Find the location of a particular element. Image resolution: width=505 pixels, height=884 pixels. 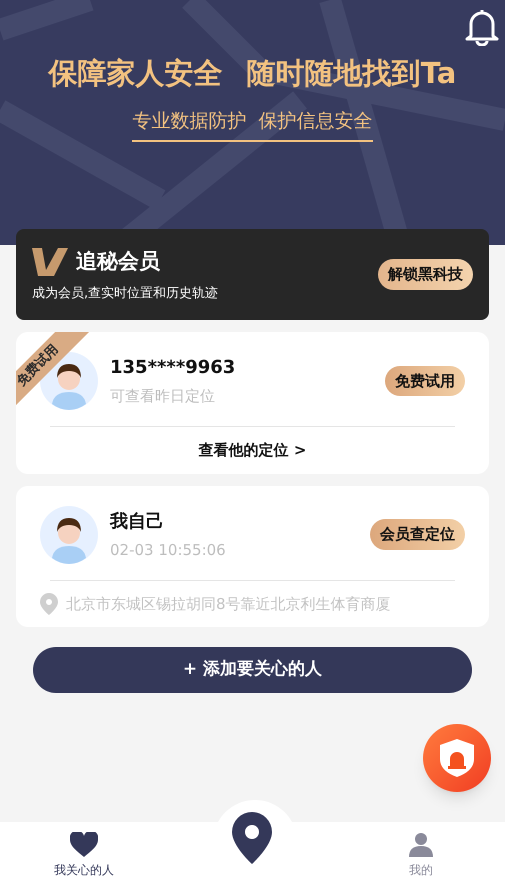

alarm-shield-icon is located at coordinates (457, 758).